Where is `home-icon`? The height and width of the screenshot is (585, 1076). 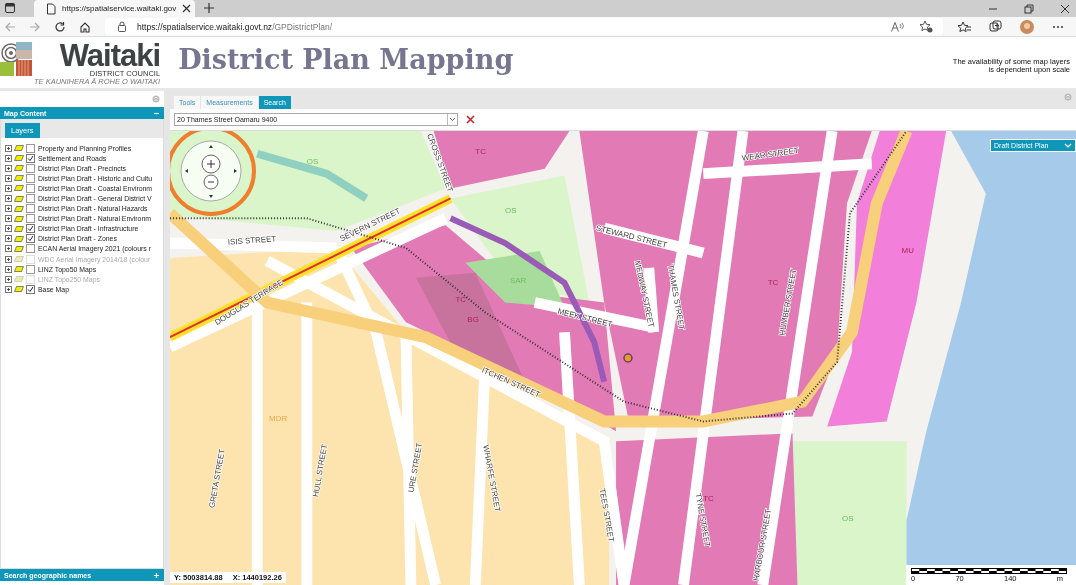 home-icon is located at coordinates (85, 26).